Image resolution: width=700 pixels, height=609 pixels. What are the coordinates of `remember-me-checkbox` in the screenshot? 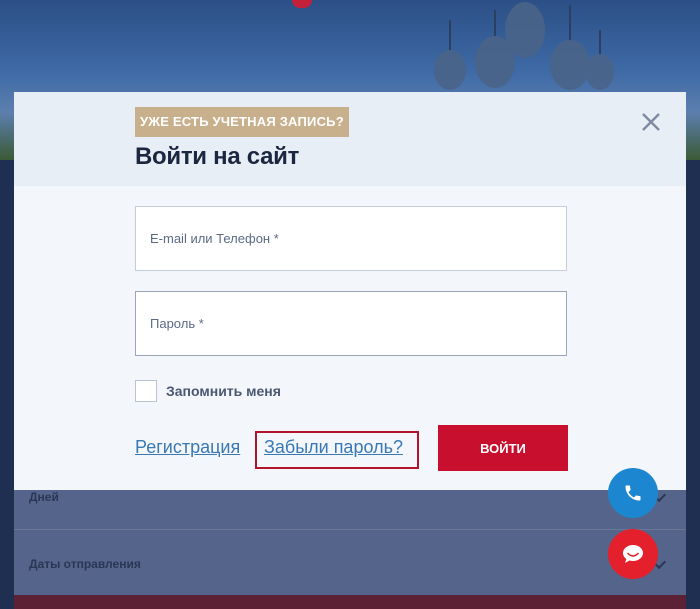 It's located at (146, 391).